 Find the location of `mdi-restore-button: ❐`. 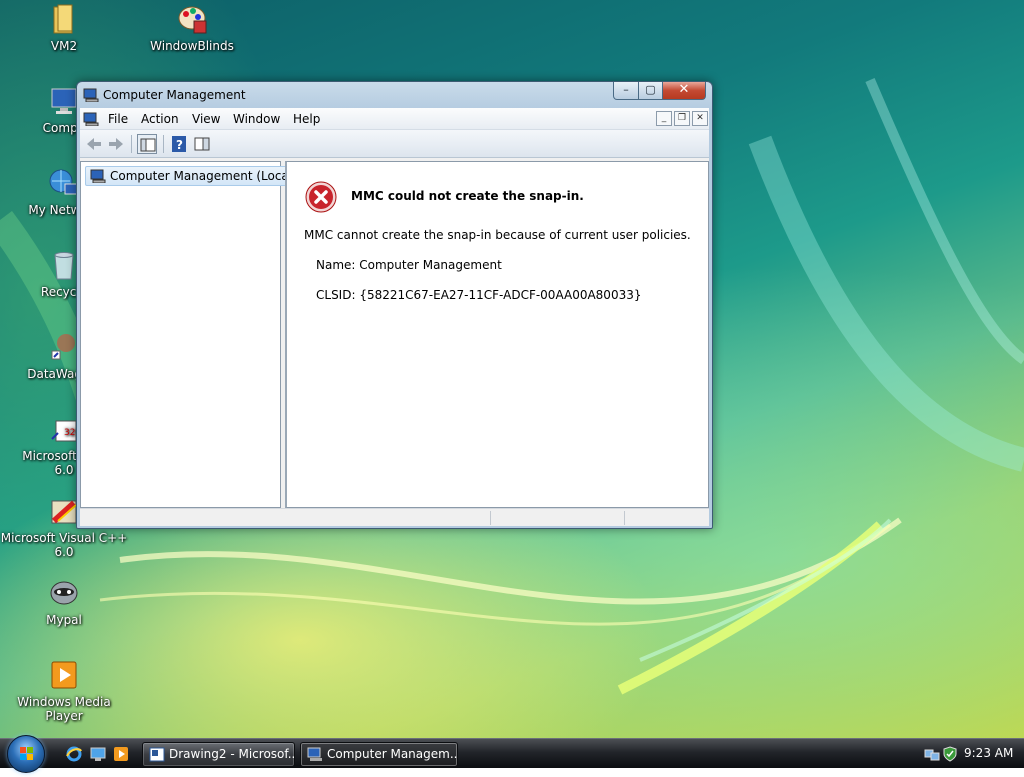

mdi-restore-button: ❐ is located at coordinates (682, 118).